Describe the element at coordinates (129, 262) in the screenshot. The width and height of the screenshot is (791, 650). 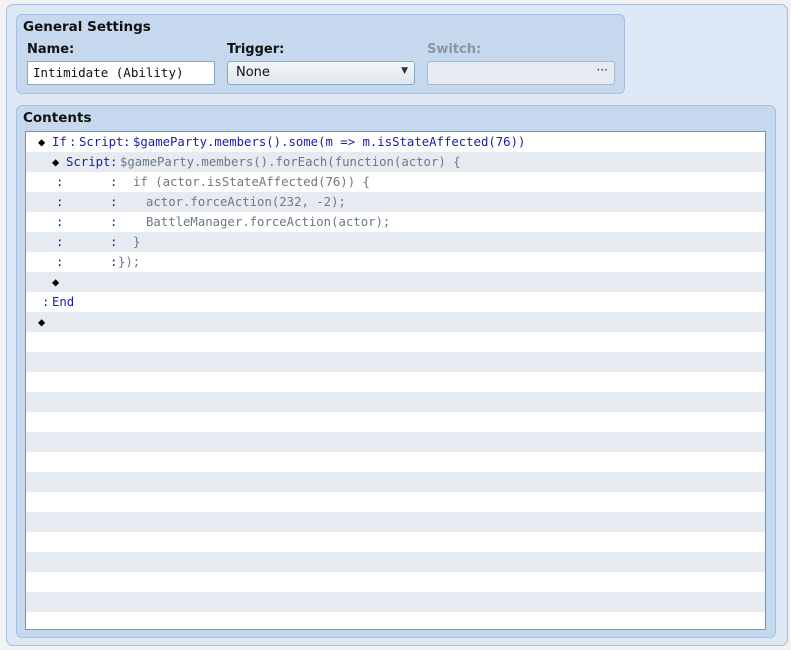
I see `script-code: });` at that location.